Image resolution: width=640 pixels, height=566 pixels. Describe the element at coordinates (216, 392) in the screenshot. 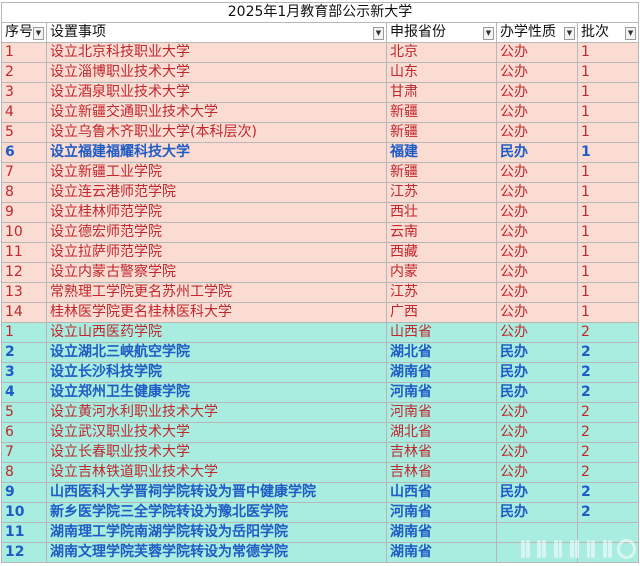

I see `cell-item: 设立郑州卫生健康学院` at that location.